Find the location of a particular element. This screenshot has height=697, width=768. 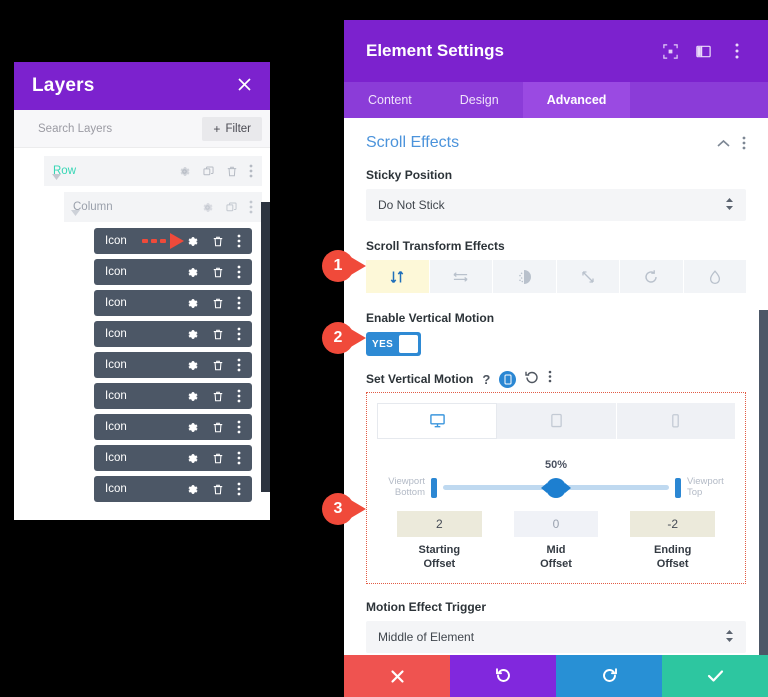

tab-design: Design is located at coordinates (479, 100).